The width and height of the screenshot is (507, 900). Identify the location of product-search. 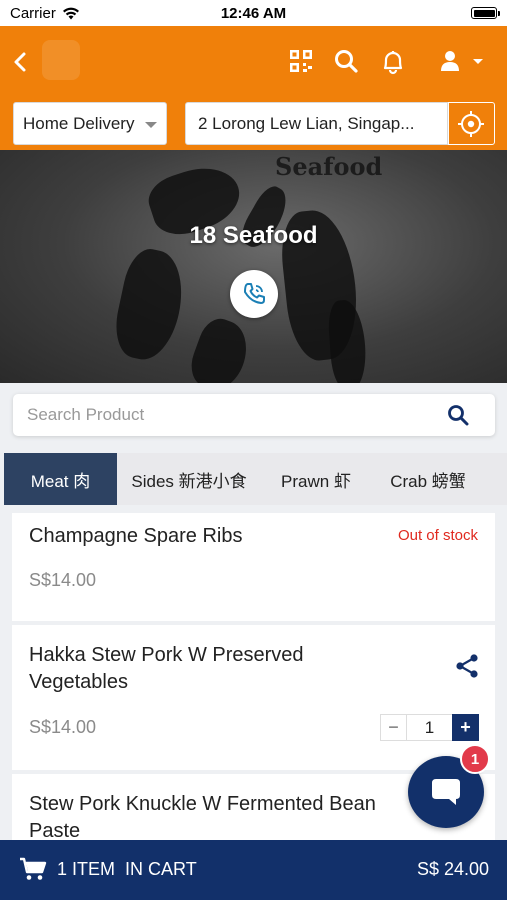
(254, 415).